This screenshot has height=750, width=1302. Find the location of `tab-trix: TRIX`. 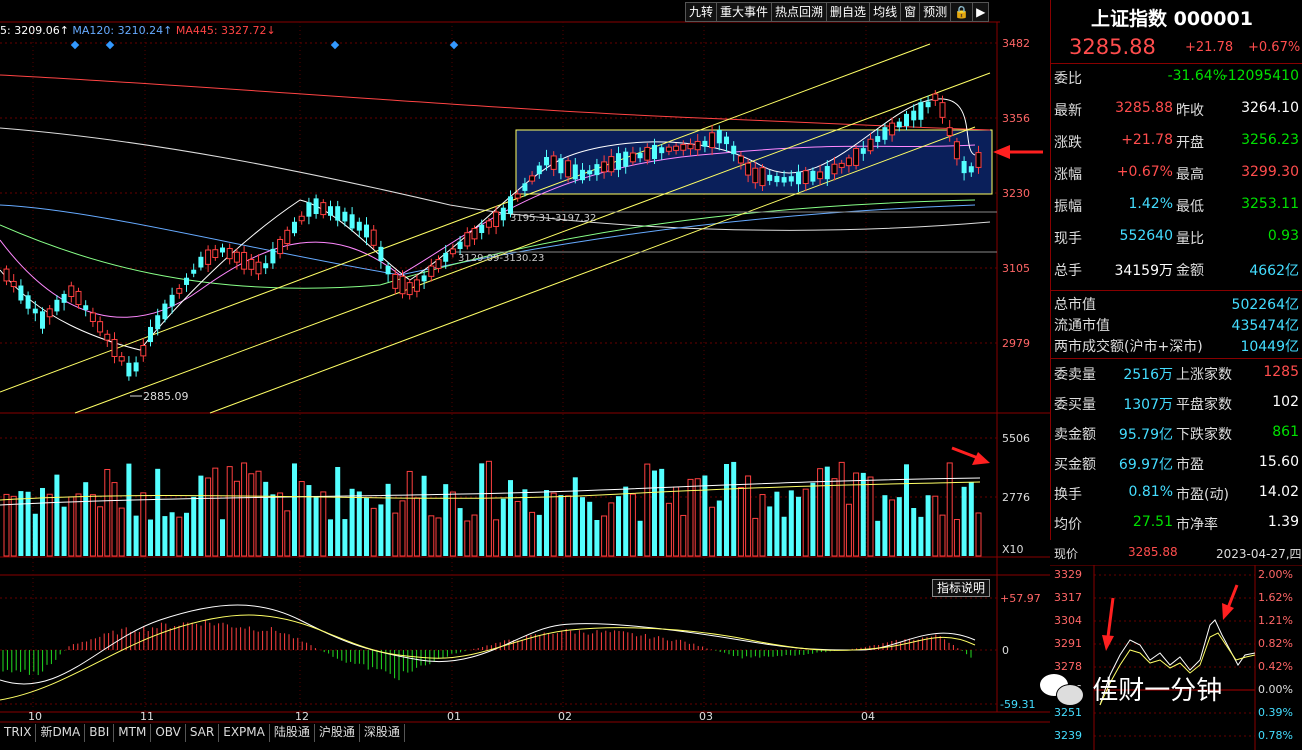

tab-trix: TRIX is located at coordinates (18, 733).